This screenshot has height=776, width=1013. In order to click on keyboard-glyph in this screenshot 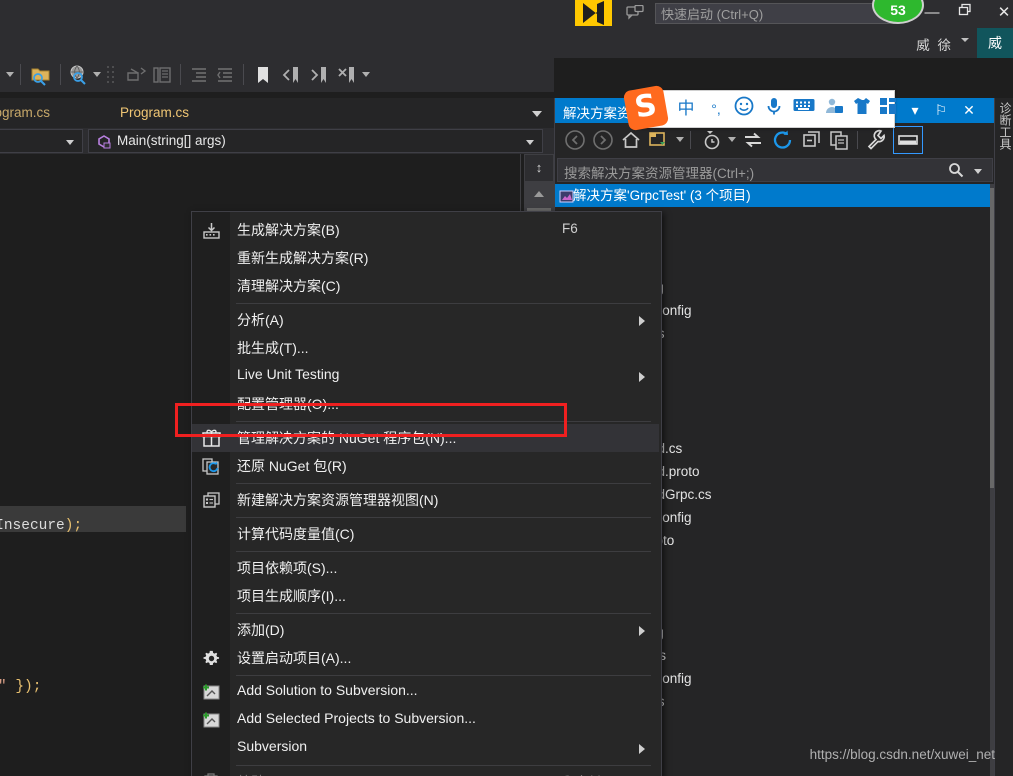, I will do `click(804, 105)`.